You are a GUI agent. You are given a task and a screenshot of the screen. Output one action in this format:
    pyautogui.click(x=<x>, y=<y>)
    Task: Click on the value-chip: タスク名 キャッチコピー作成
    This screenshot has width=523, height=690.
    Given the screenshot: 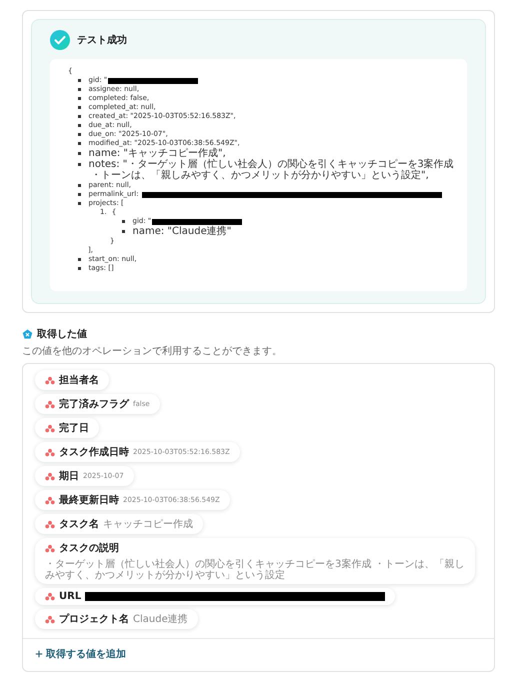 What is the action you would take?
    pyautogui.click(x=119, y=524)
    